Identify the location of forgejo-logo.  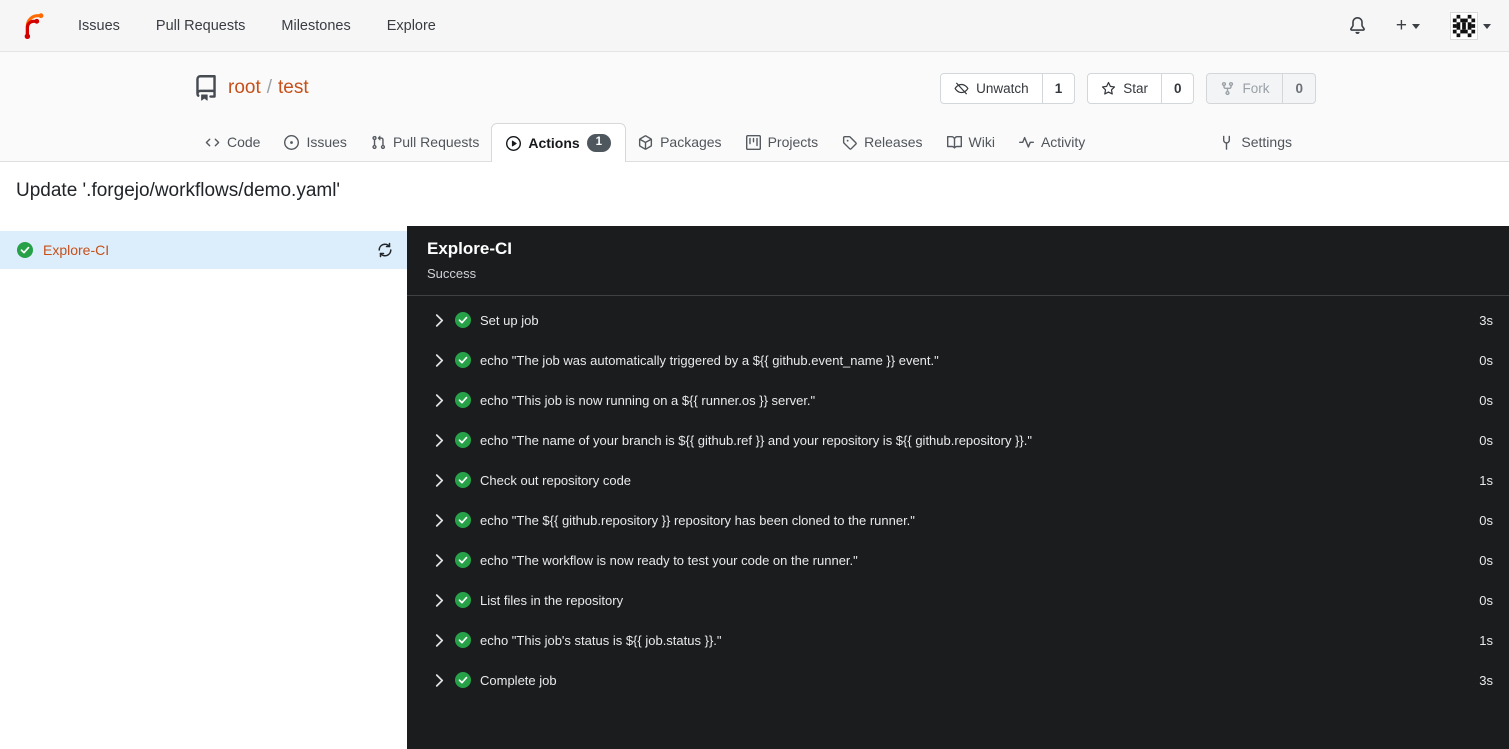
(33, 26).